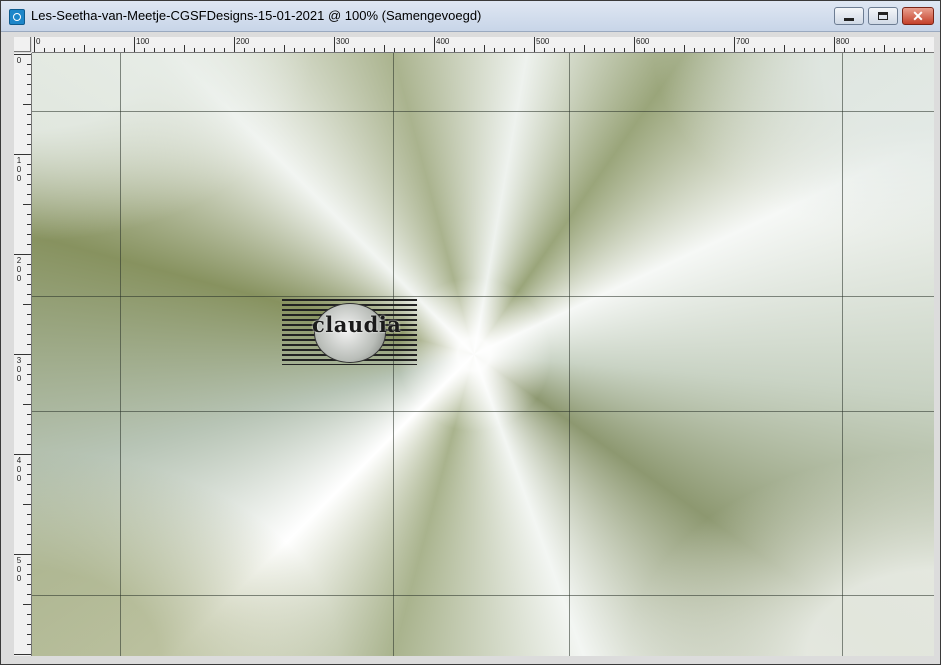  Describe the element at coordinates (19, 60) in the screenshot. I see `ruler-label: 0` at that location.